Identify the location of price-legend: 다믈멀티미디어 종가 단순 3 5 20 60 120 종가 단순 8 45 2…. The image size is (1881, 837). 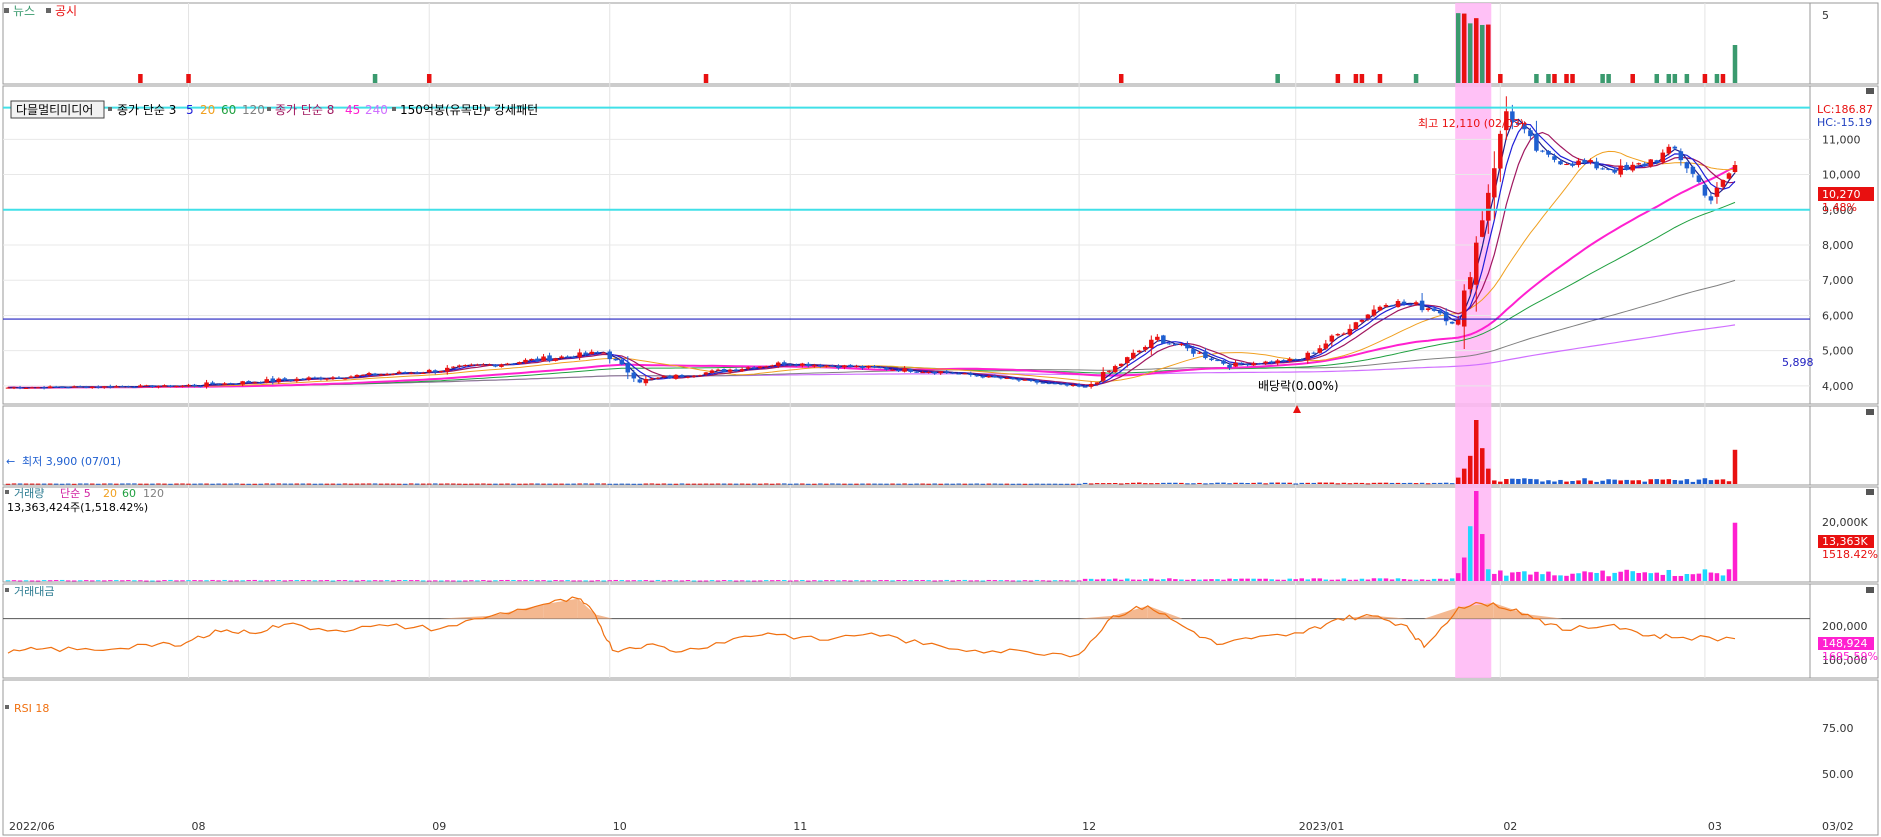
(274, 109).